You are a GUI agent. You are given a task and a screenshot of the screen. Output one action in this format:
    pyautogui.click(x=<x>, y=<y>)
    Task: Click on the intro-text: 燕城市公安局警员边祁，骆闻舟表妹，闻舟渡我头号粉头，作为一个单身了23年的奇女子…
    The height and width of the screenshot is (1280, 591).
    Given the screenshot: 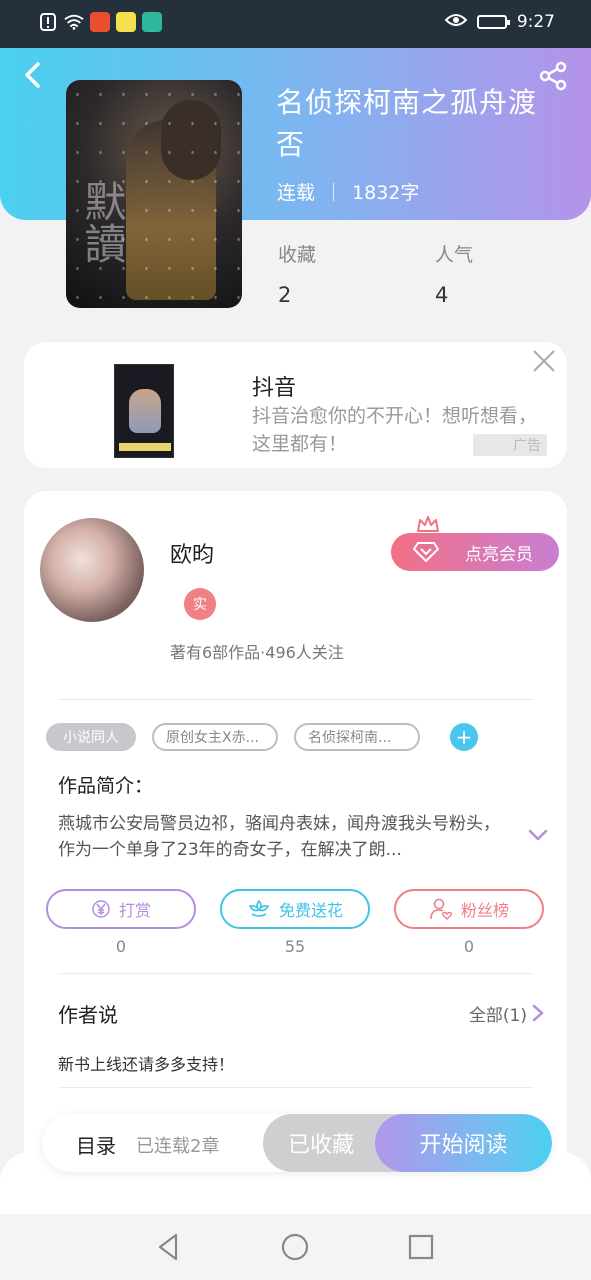 What is the action you would take?
    pyautogui.click(x=282, y=837)
    